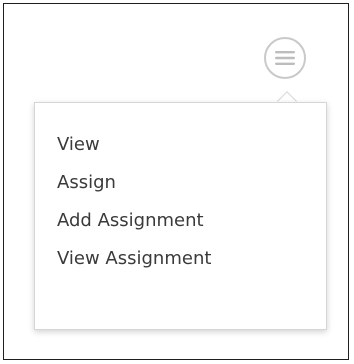 Image resolution: width=354 pixels, height=364 pixels. I want to click on hamburger-icon, so click(285, 58).